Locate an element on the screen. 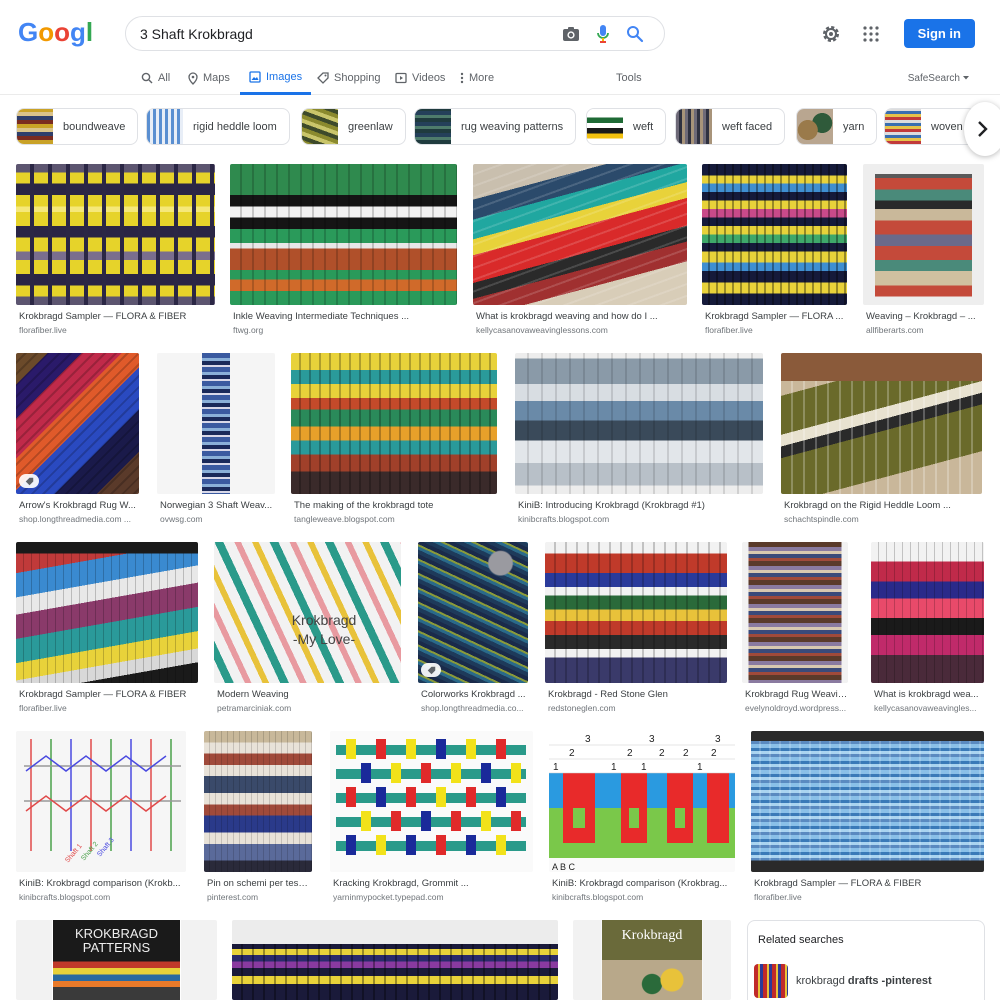  image-result is located at coordinates (395, 960).